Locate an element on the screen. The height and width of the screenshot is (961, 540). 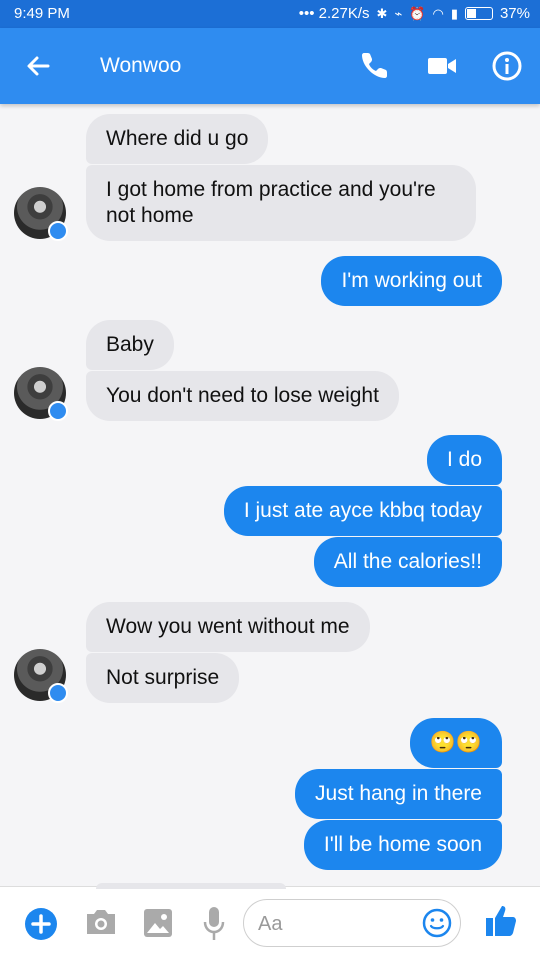
thumbs-up-icon is located at coordinates (501, 921).